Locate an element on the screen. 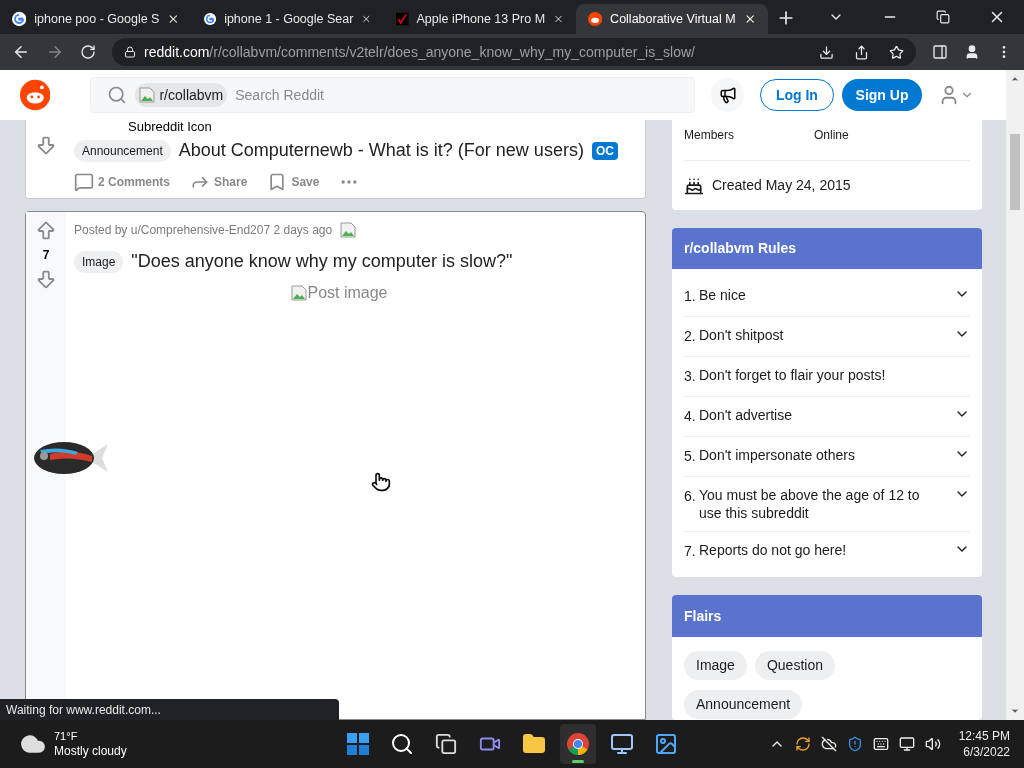 The image size is (1024, 768). flair-tag: Announcement is located at coordinates (743, 704).